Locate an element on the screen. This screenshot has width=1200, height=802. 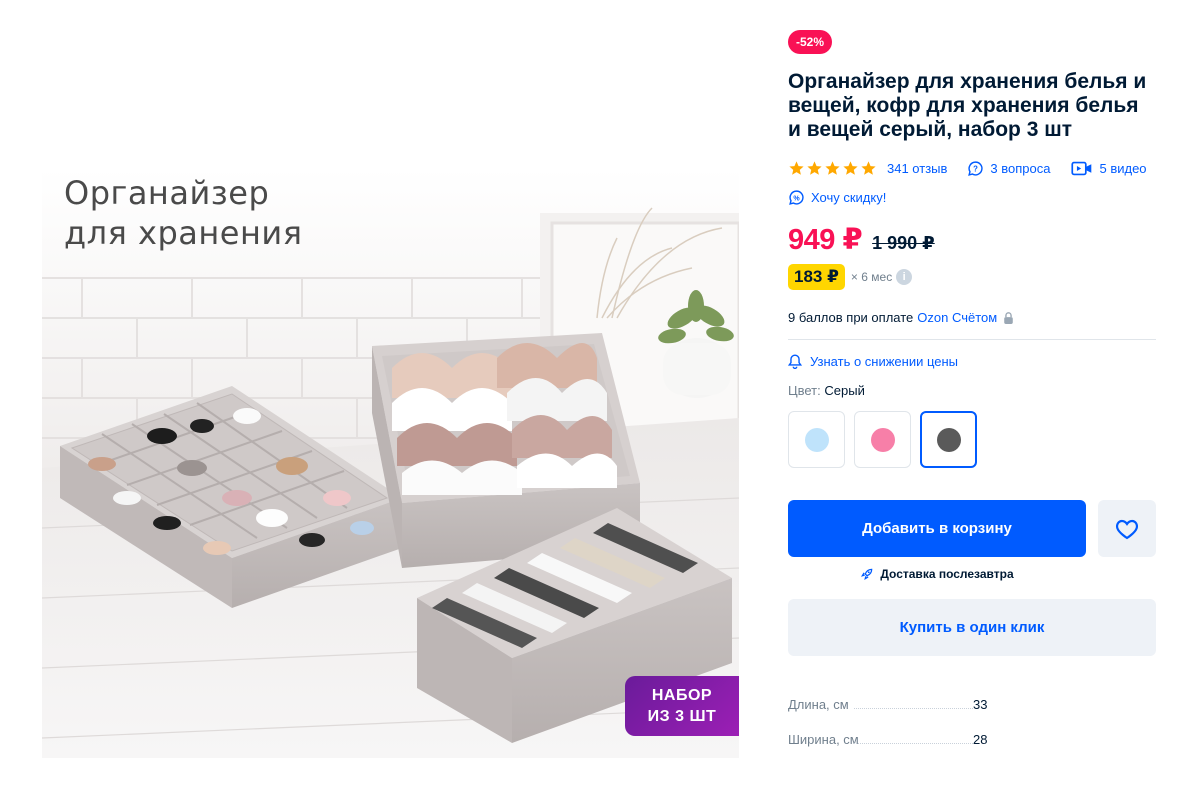
spec-value: 28 is located at coordinates (980, 739).